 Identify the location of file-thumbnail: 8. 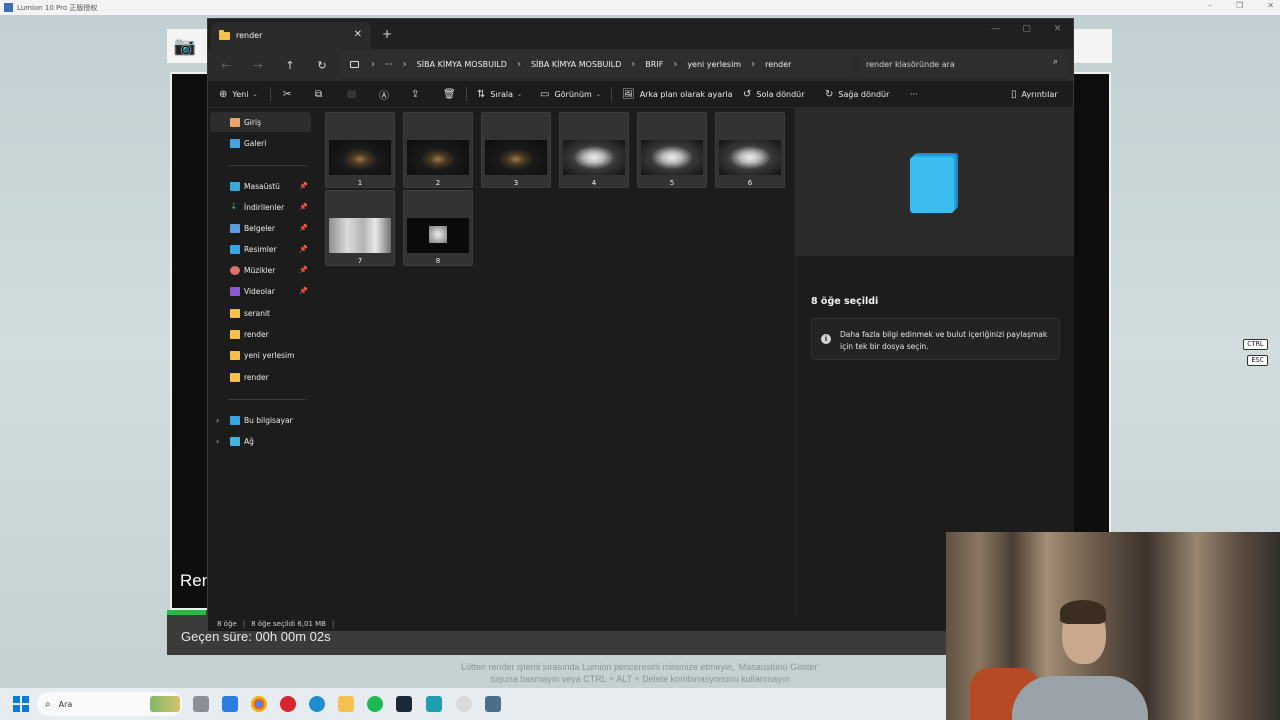
(438, 228).